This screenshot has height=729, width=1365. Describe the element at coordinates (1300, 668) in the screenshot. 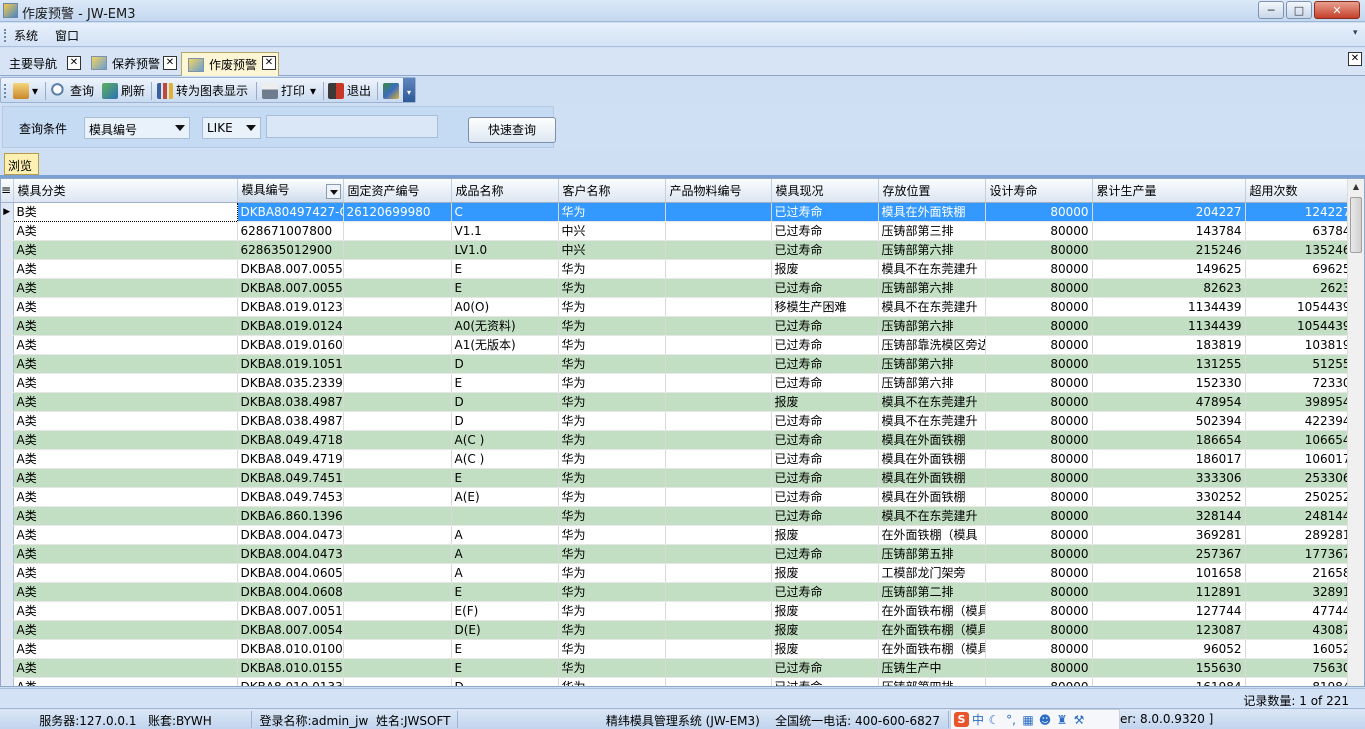

I see `table-cell: 75630` at that location.